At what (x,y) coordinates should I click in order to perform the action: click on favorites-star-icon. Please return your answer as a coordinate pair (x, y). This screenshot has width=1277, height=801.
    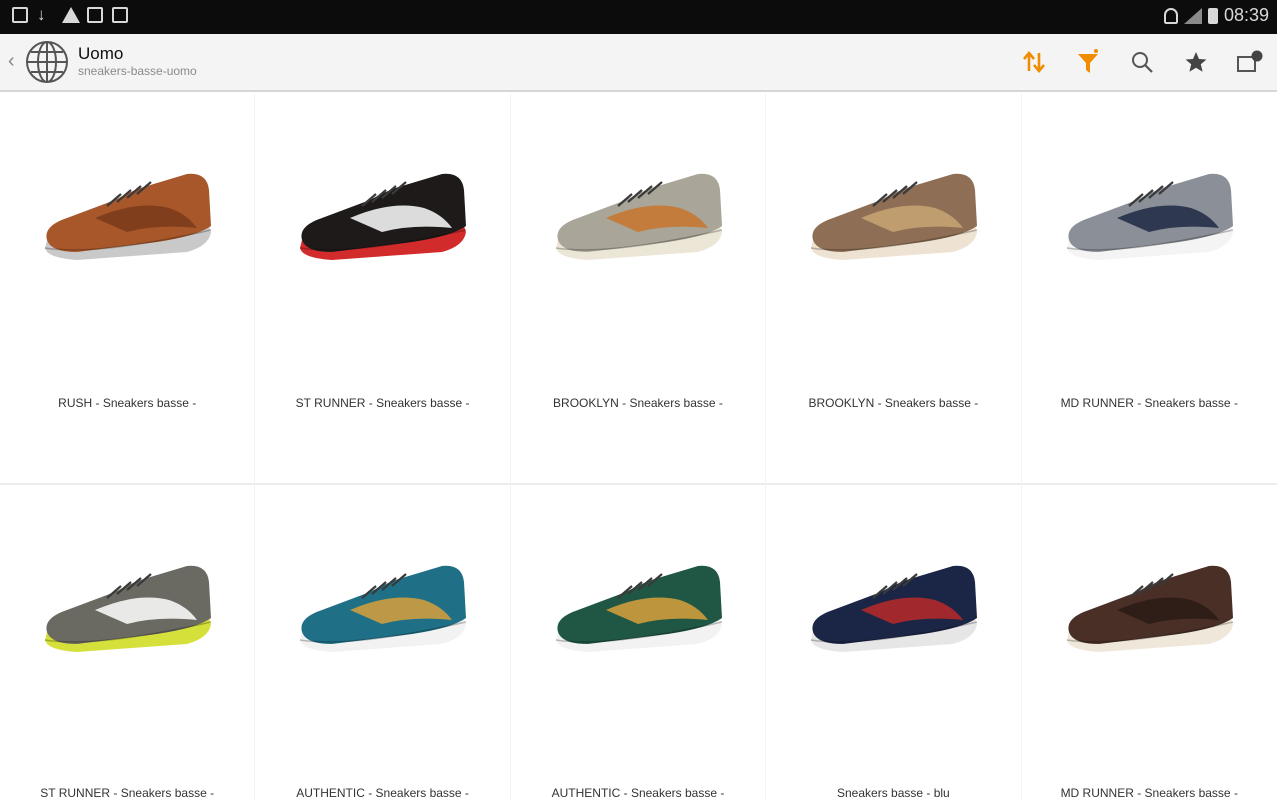
    Looking at the image, I should click on (1196, 62).